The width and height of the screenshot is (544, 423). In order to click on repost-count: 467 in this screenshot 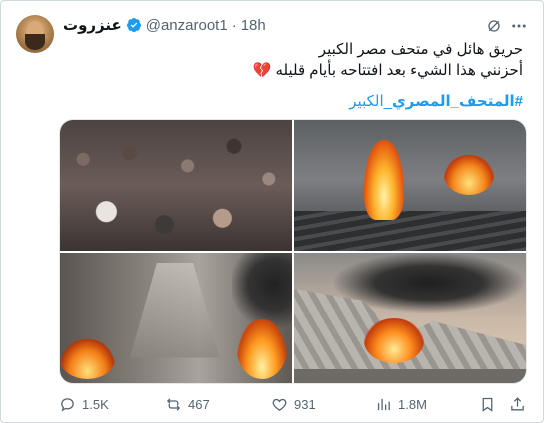, I will do `click(199, 404)`.